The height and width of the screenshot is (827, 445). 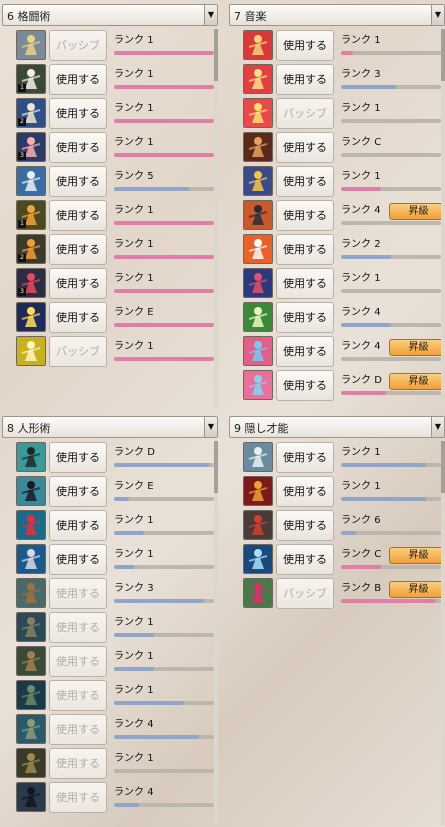 What do you see at coordinates (258, 385) in the screenshot?
I see `dancer-pink-icon` at bounding box center [258, 385].